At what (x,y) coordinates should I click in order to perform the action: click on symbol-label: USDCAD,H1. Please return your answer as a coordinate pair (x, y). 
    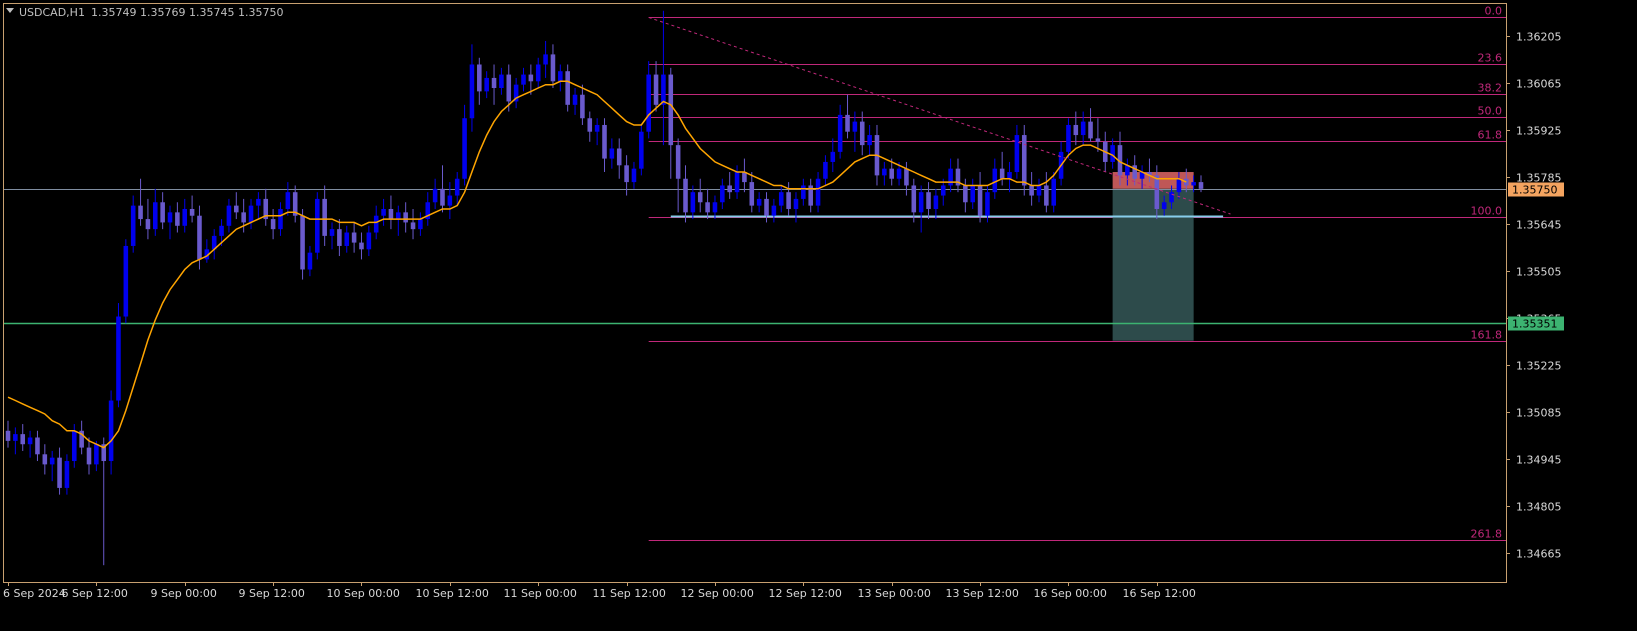
    Looking at the image, I should click on (52, 12).